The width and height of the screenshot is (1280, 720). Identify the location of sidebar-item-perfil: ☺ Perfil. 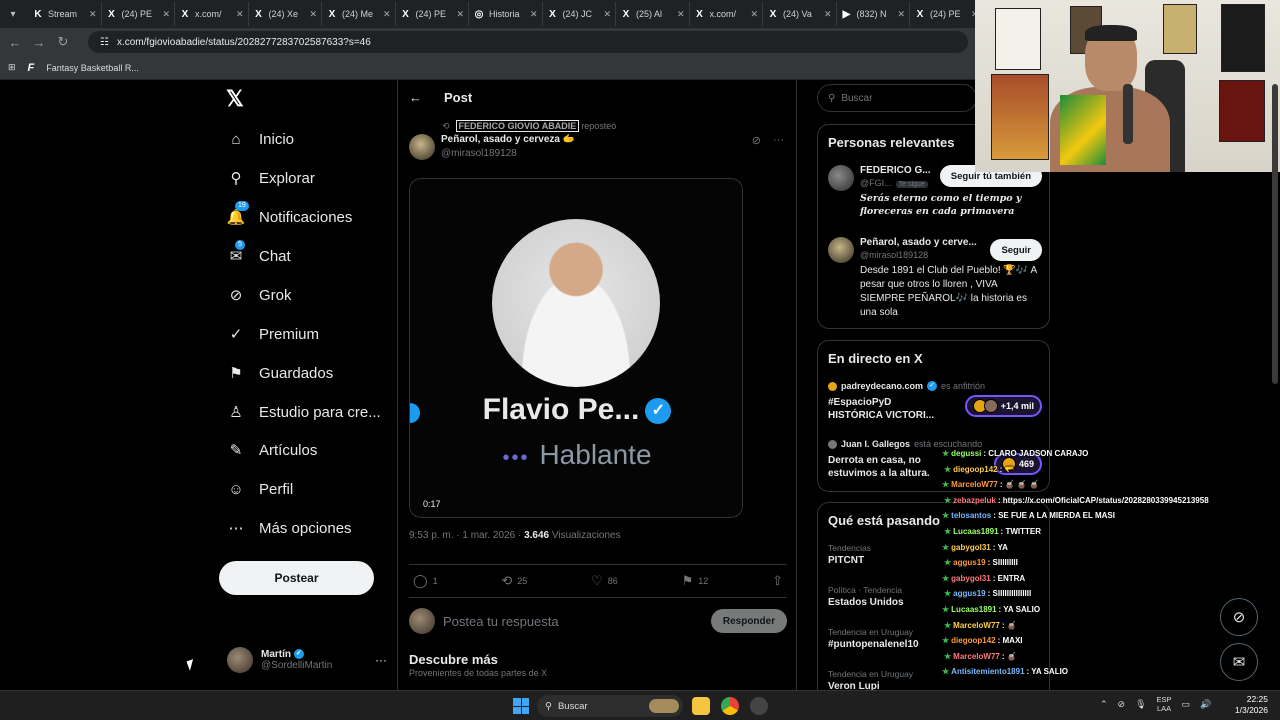
(260, 489).